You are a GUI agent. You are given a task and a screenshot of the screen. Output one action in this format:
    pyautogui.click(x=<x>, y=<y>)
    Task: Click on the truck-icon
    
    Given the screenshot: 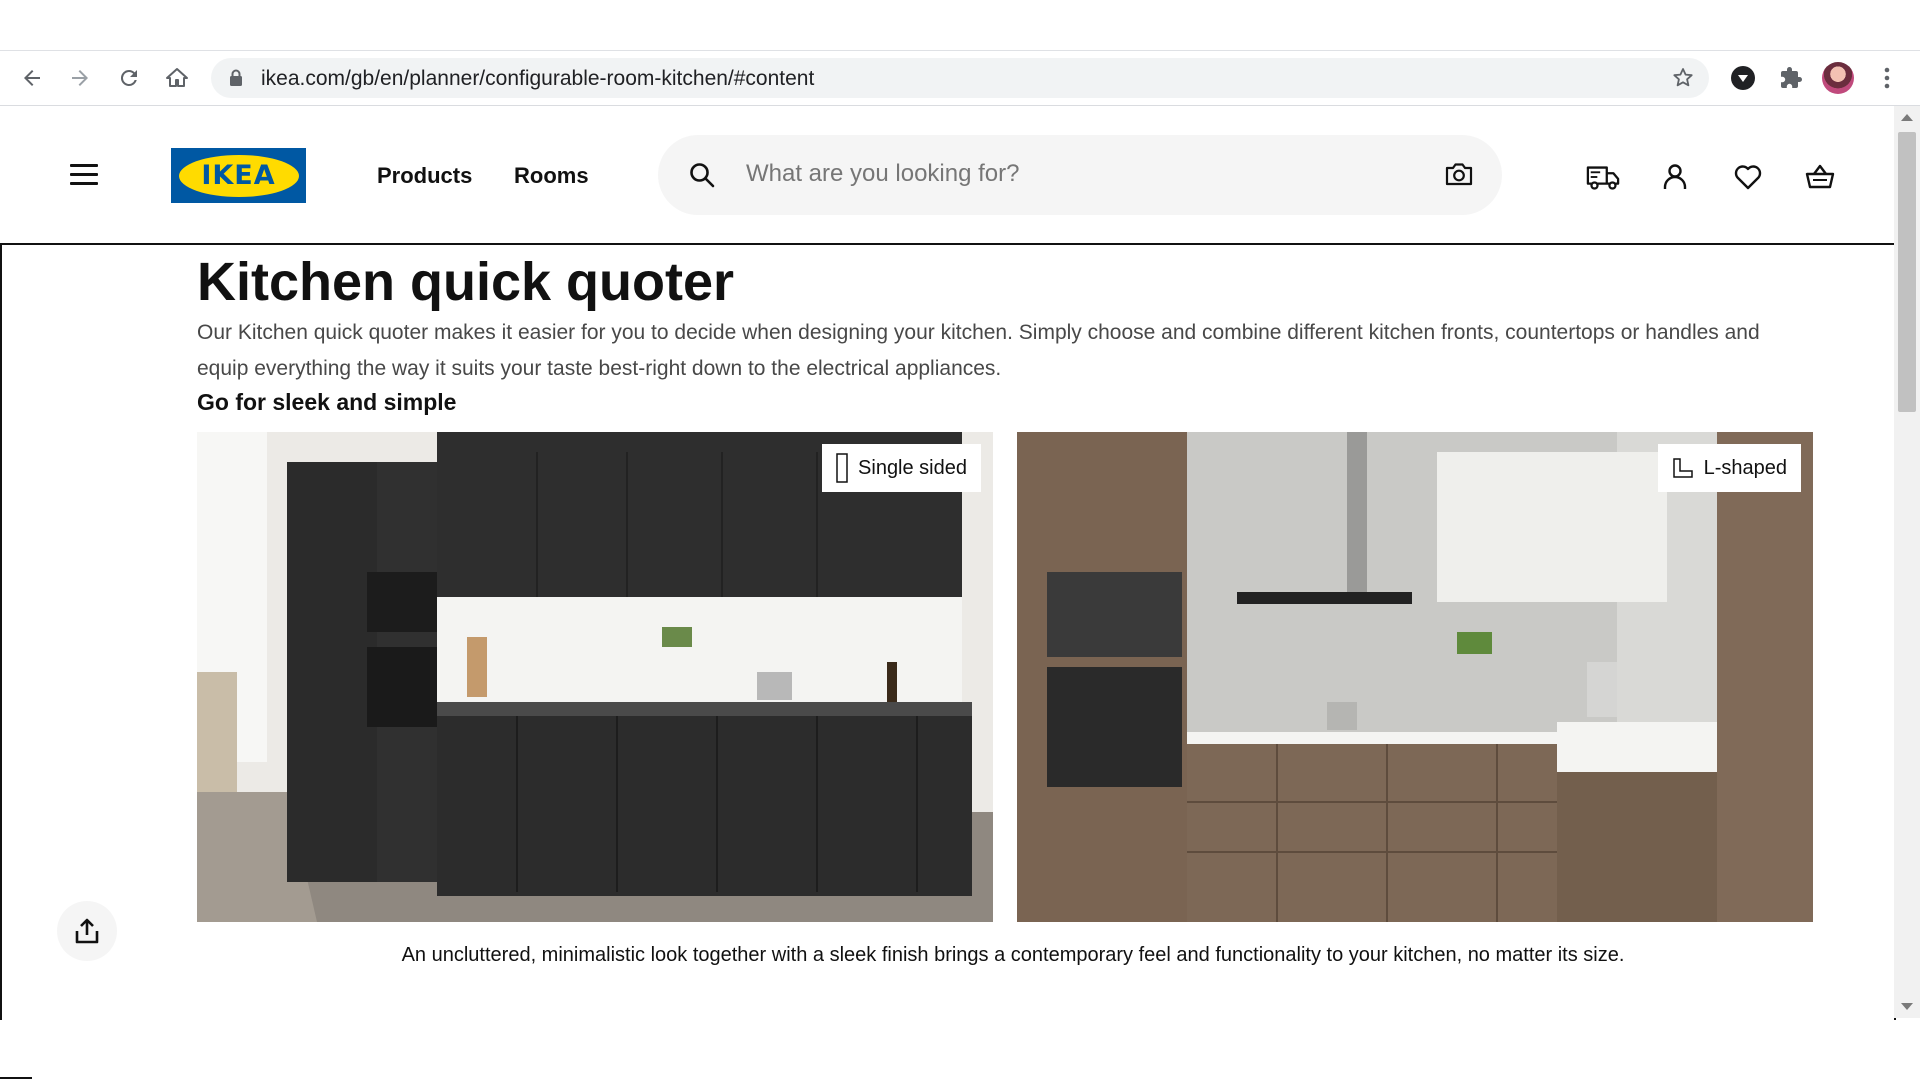 What is the action you would take?
    pyautogui.click(x=1603, y=178)
    